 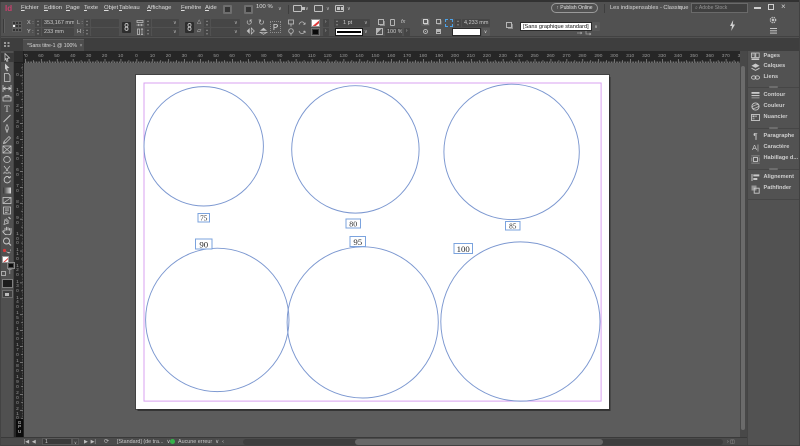 I want to click on svg-text: 100, so click(x=464, y=249).